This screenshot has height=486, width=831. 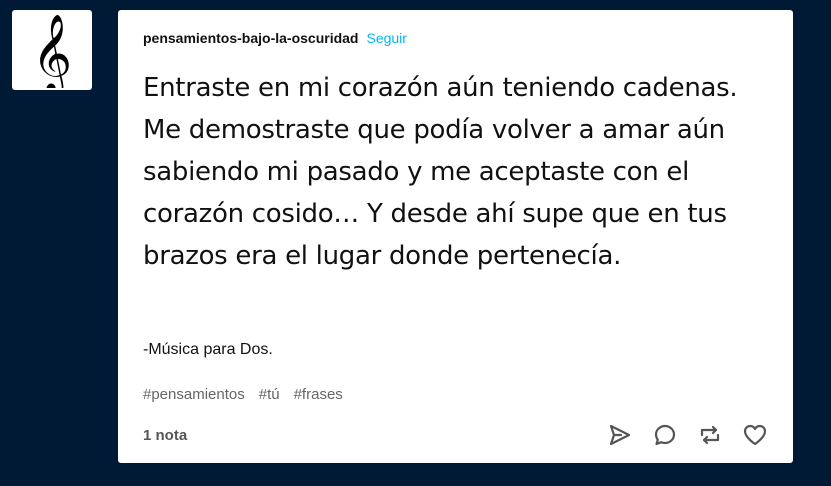 What do you see at coordinates (318, 394) in the screenshot?
I see `tag-frases: #frases` at bounding box center [318, 394].